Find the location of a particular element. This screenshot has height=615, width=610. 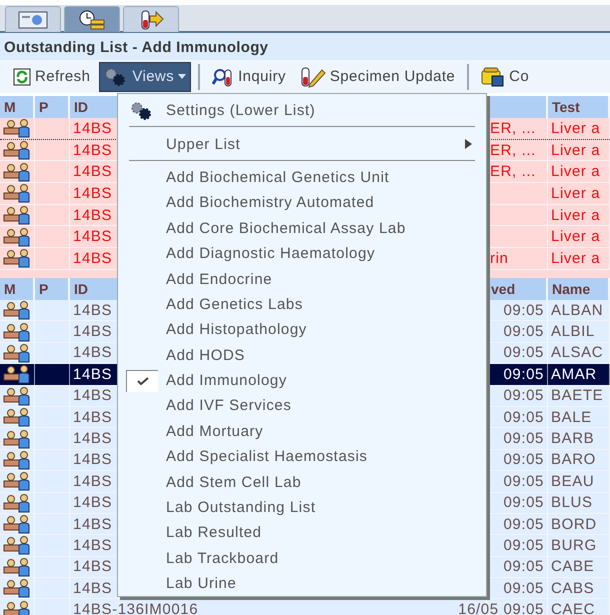

table-cell: ALSAC is located at coordinates (577, 353).